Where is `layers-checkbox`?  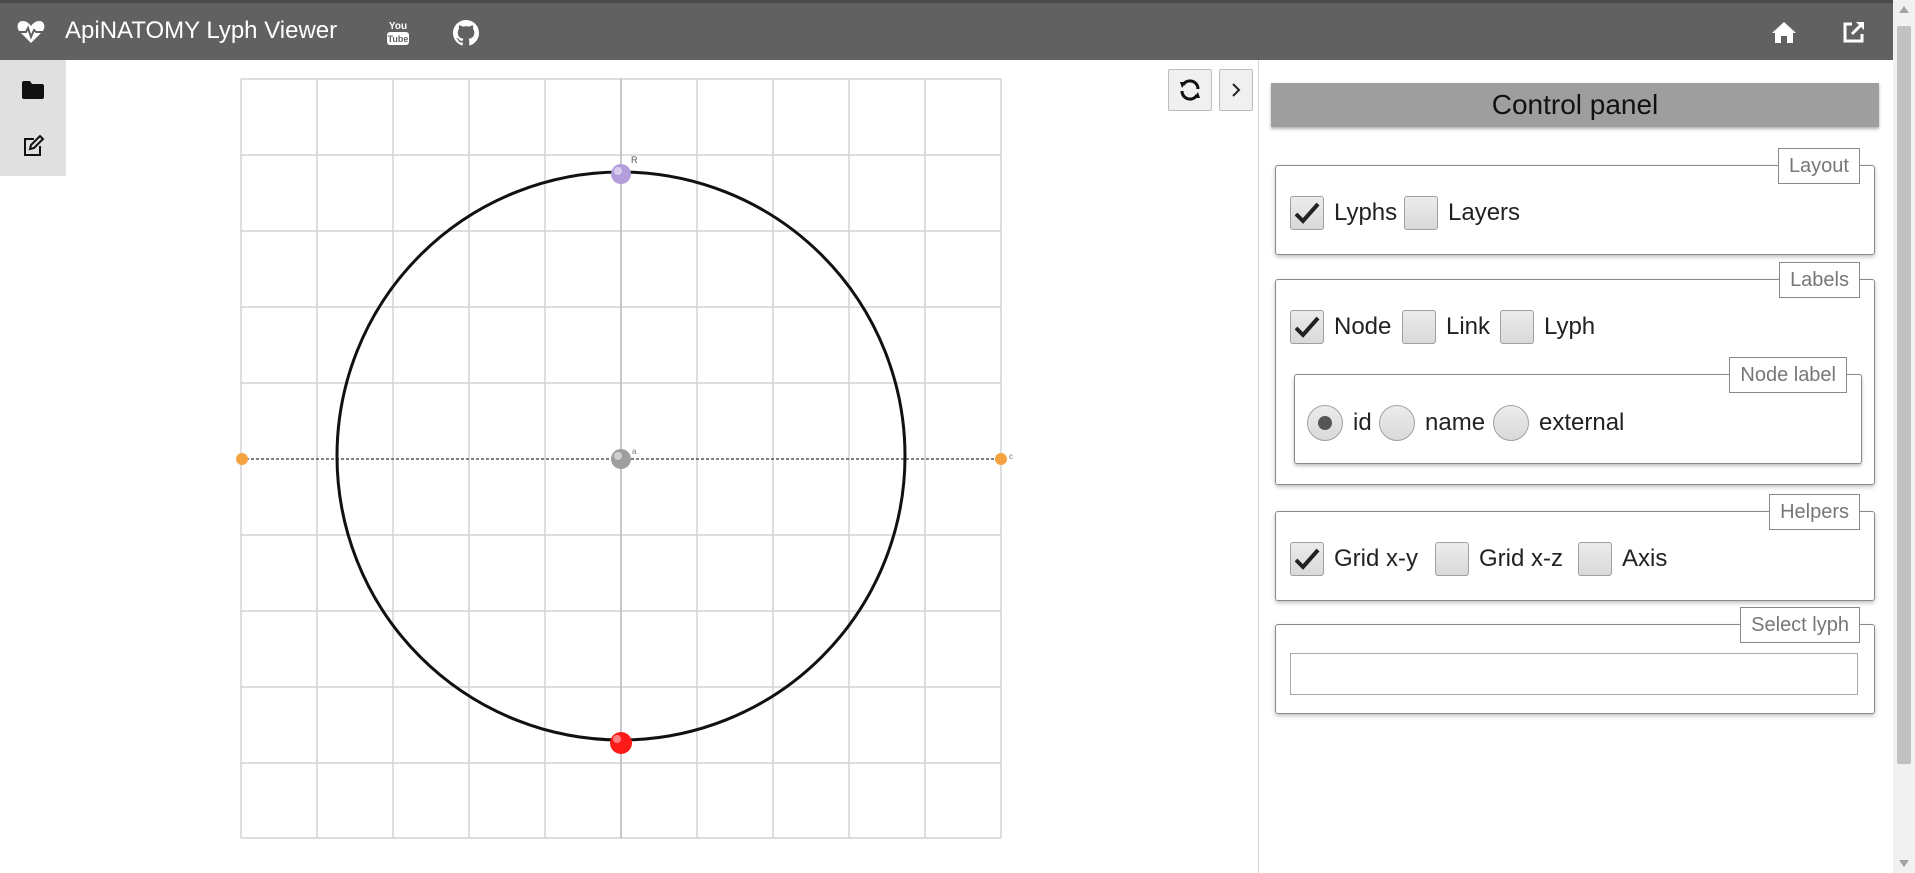
layers-checkbox is located at coordinates (1421, 213).